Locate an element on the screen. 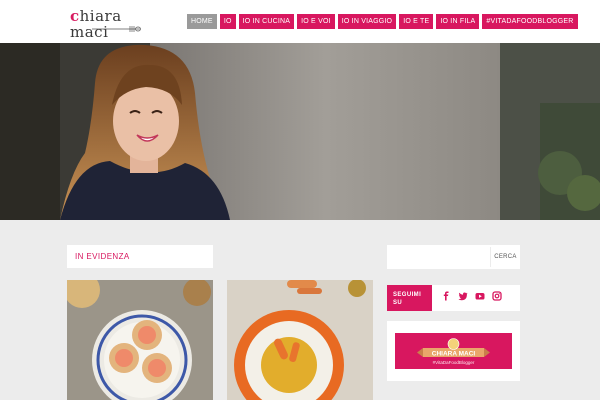 This screenshot has height=400, width=600. facebook-icon is located at coordinates (446, 296).